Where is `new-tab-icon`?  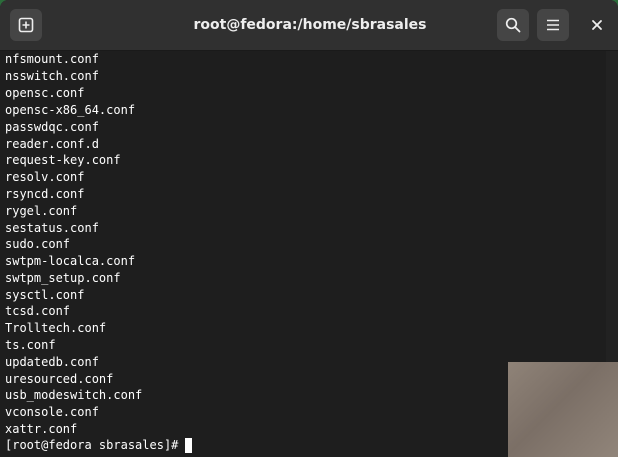 new-tab-icon is located at coordinates (26, 25).